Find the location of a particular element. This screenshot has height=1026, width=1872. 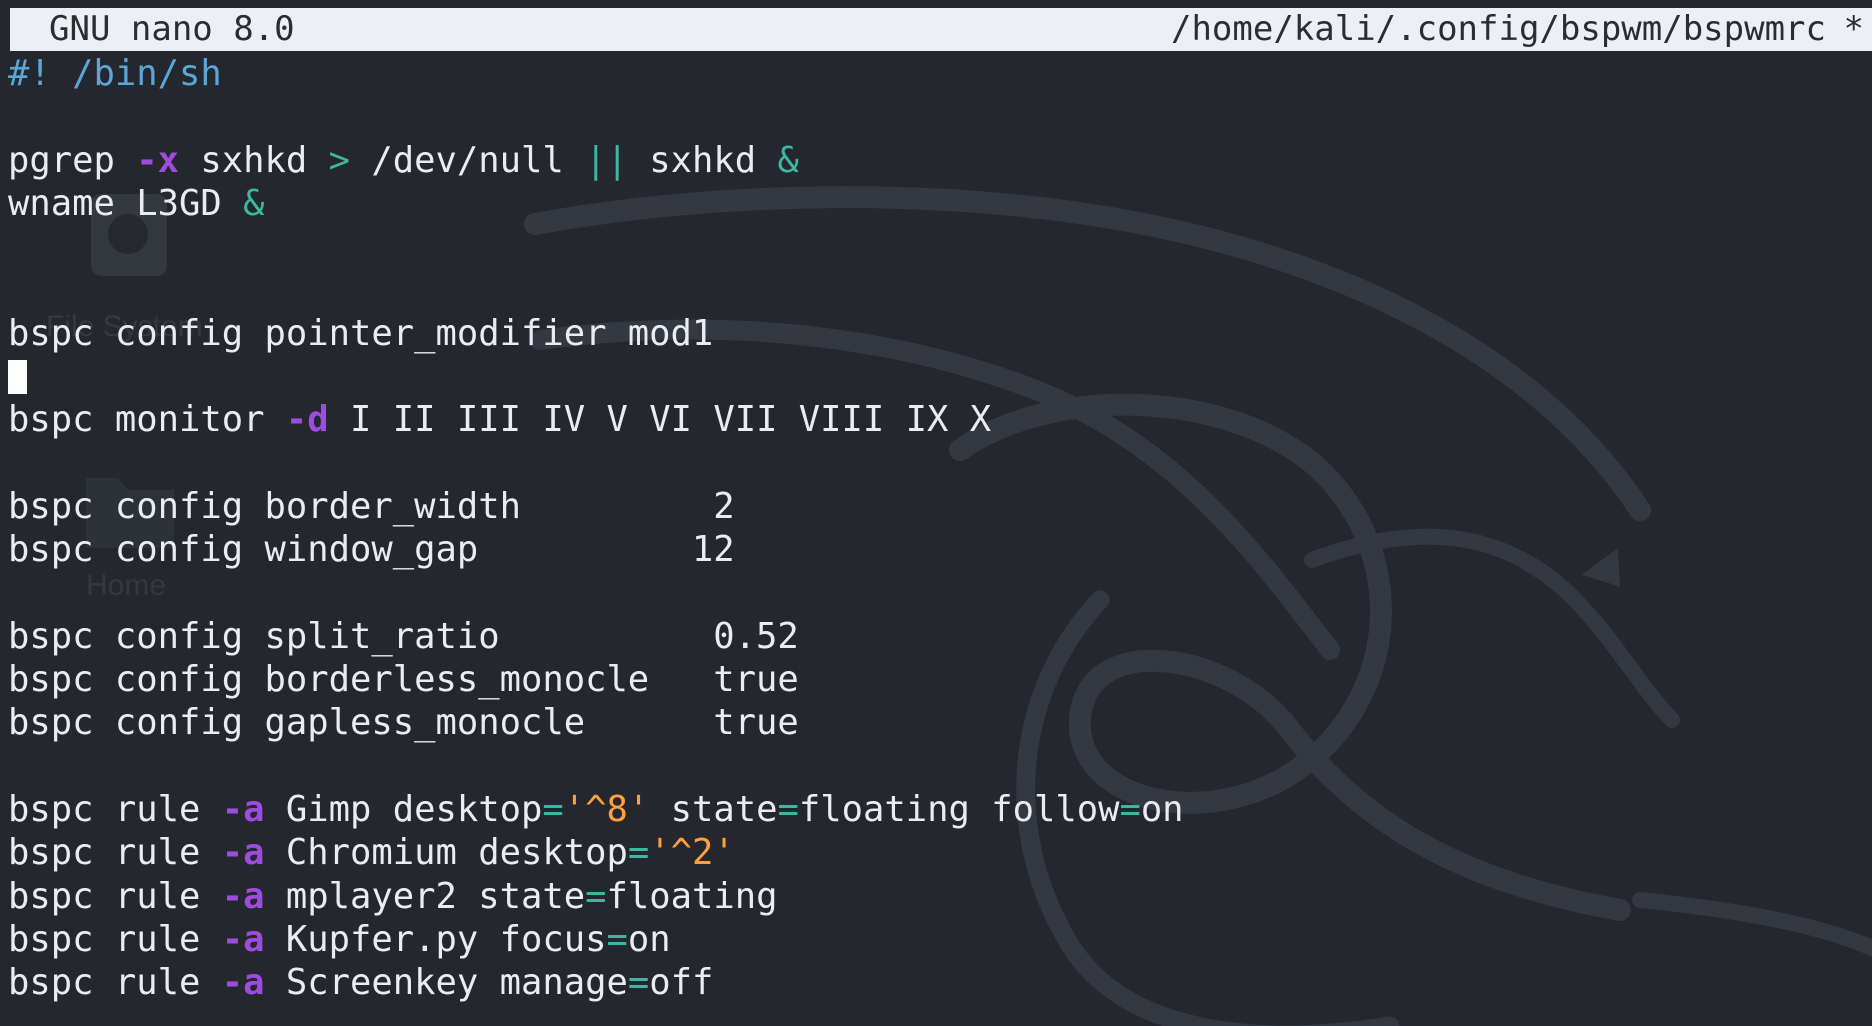

editor-line: bspc rule -a Chromium desktop='^2' is located at coordinates (928, 852).